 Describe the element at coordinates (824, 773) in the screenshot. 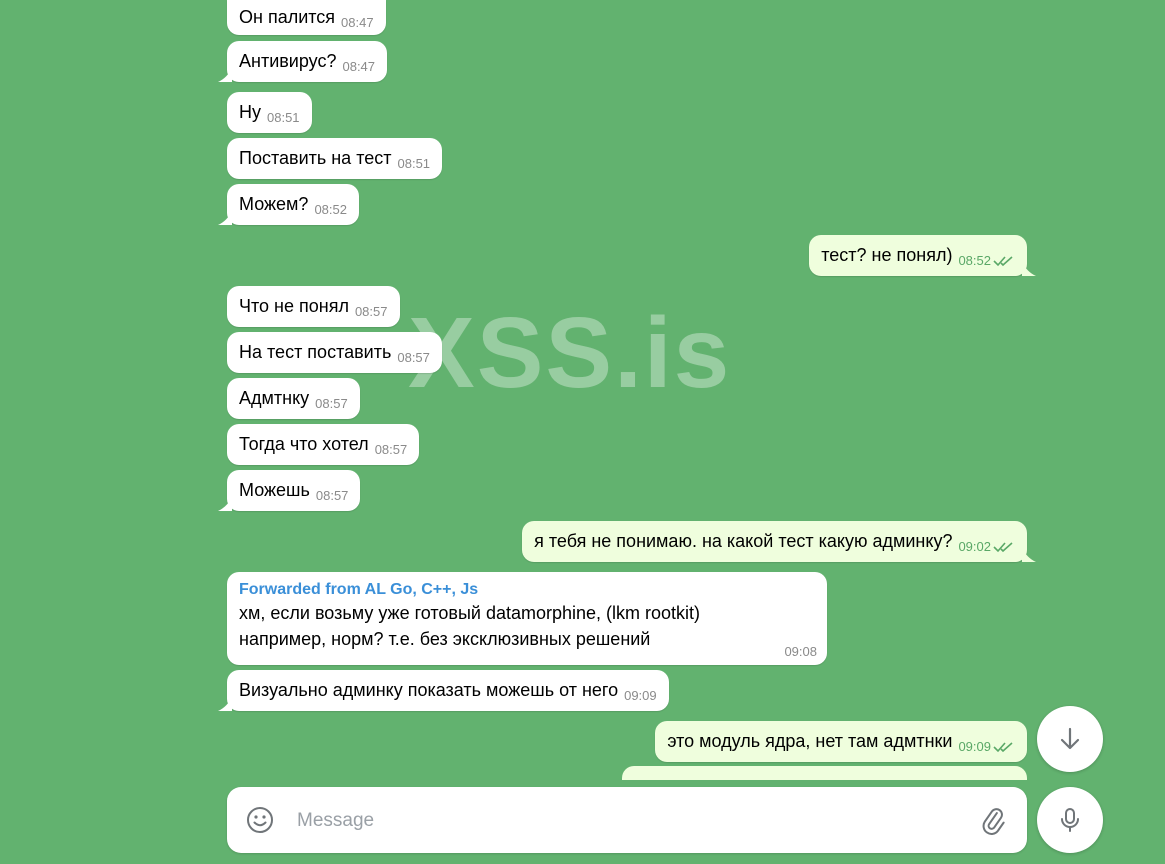

I see `message-bubble-partial` at that location.